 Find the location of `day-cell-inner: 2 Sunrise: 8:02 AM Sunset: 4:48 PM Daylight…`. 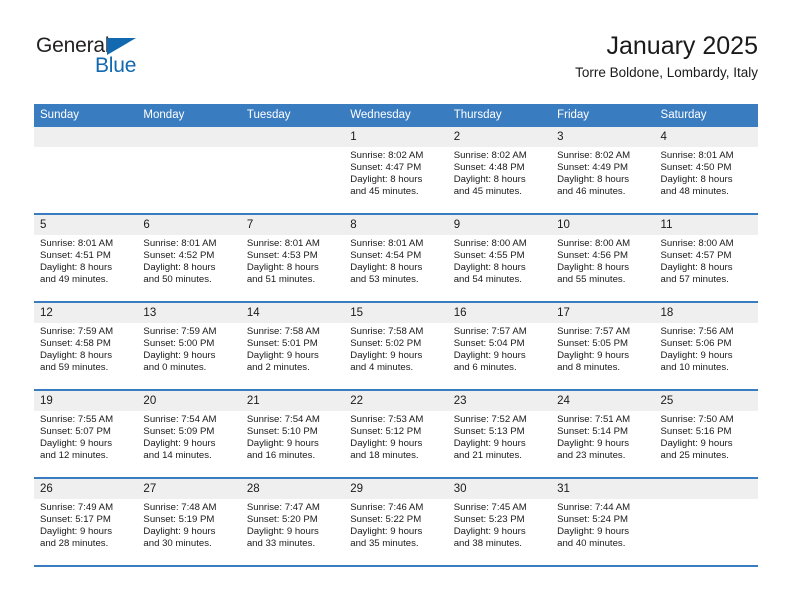

day-cell-inner: 2 Sunrise: 8:02 AM Sunset: 4:48 PM Daylight… is located at coordinates (499, 170).